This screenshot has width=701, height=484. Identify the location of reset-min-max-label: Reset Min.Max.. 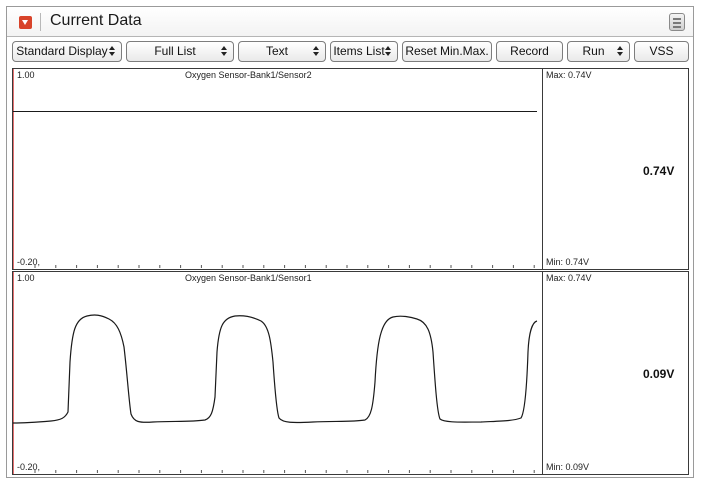
(447, 51).